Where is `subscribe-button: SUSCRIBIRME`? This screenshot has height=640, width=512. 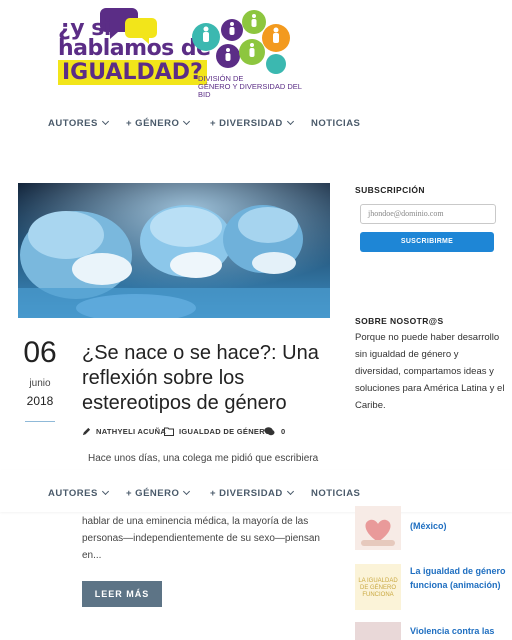 subscribe-button: SUSCRIBIRME is located at coordinates (427, 242).